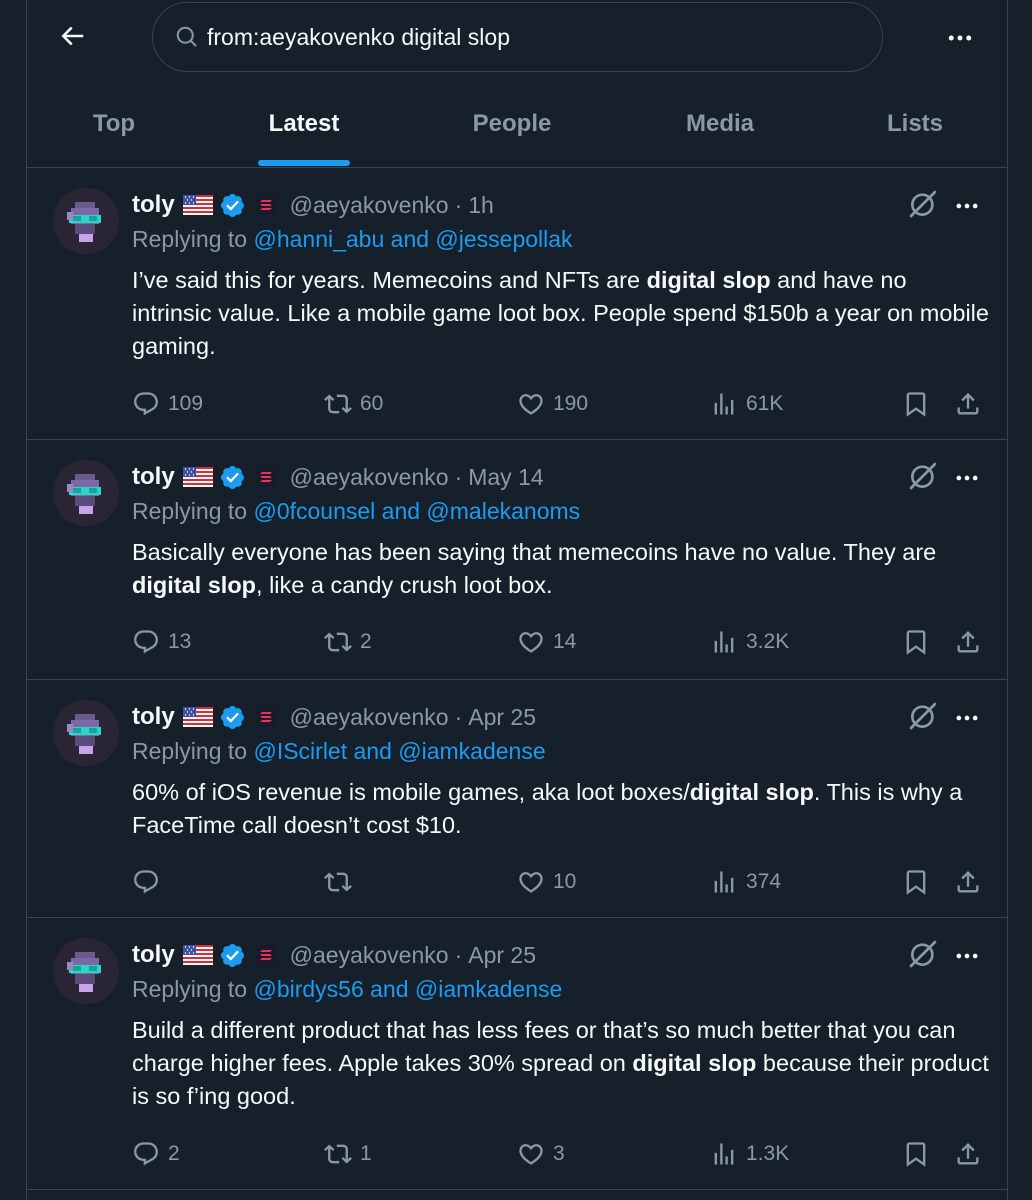 This screenshot has height=1200, width=1032. Describe the element at coordinates (546, 882) in the screenshot. I see `like-button: 10` at that location.